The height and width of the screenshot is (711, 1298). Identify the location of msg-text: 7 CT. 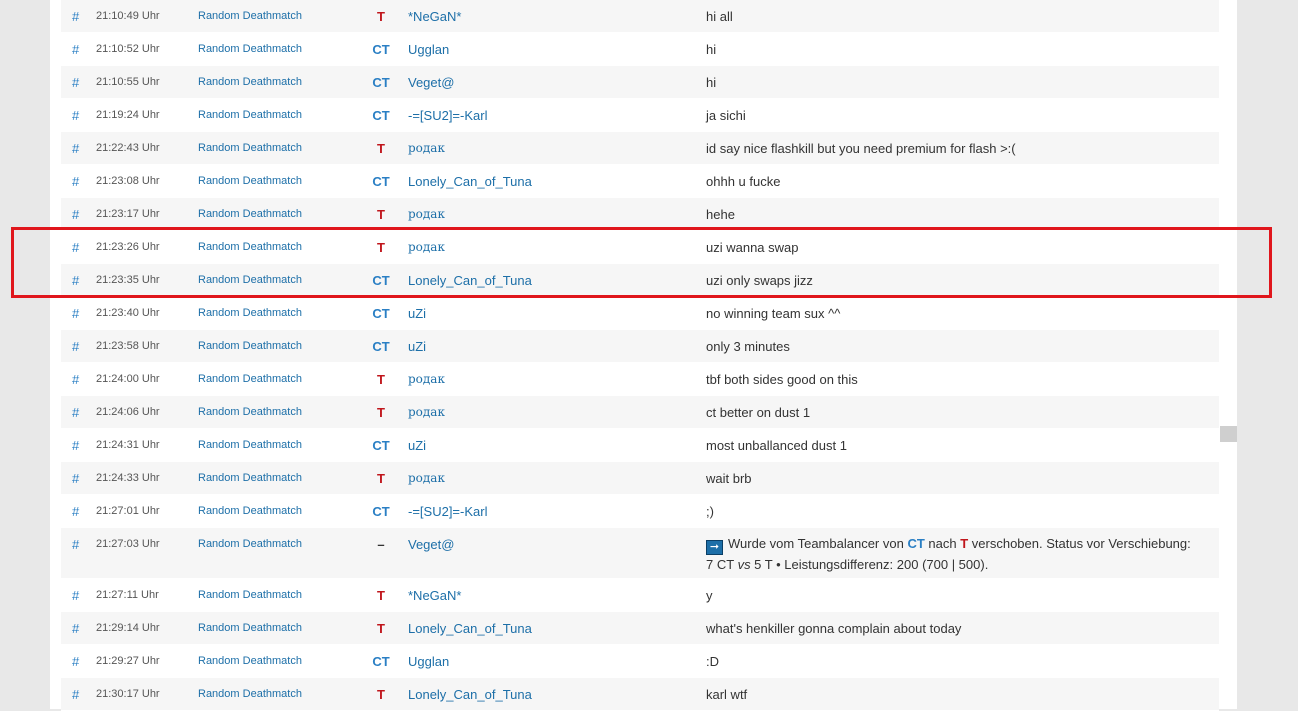
(722, 564).